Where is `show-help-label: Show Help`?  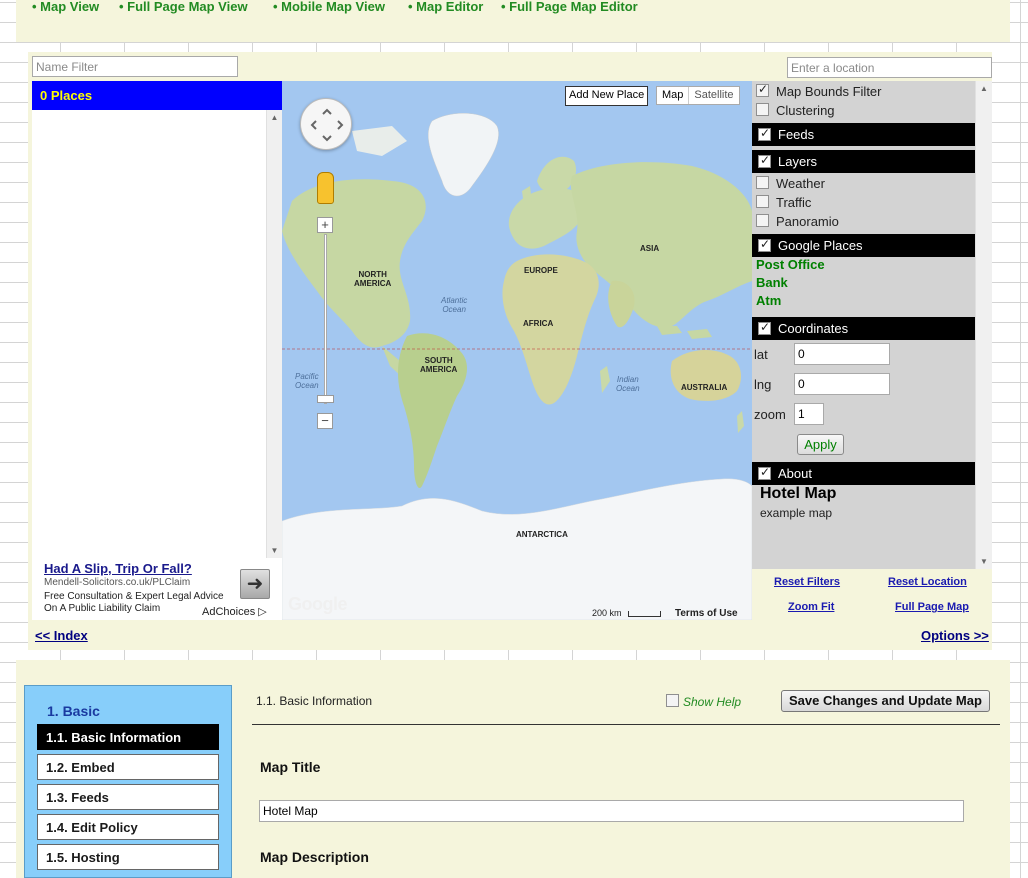 show-help-label: Show Help is located at coordinates (712, 702).